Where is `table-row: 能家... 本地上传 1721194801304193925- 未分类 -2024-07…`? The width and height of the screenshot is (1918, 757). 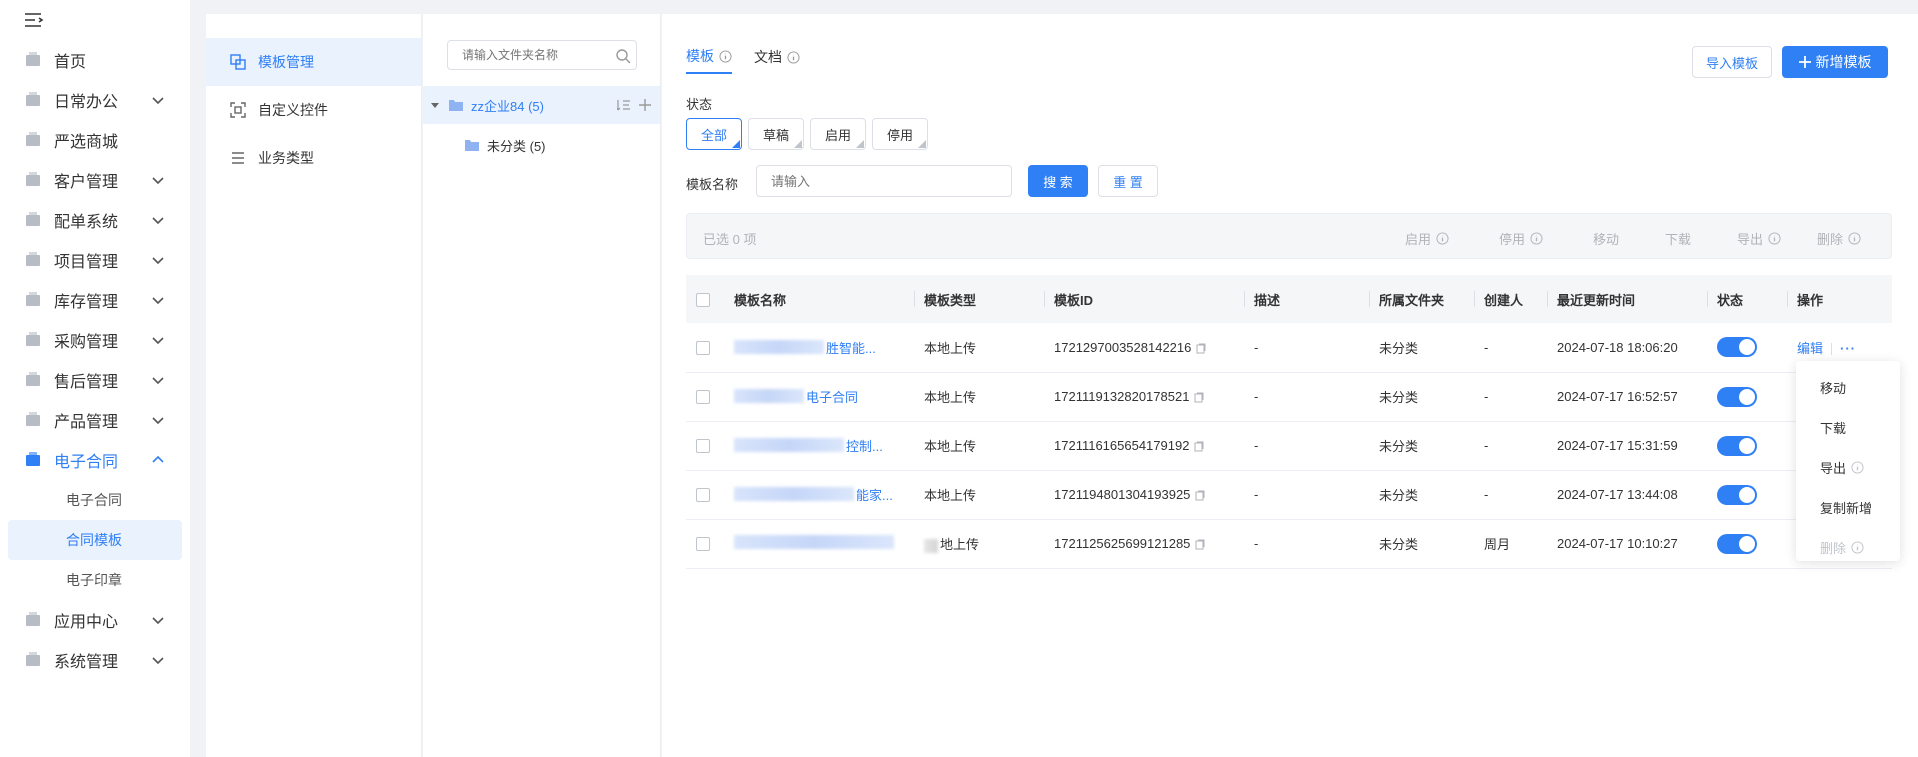
table-row: 能家... 本地上传 1721194801304193925- 未分类 -2024-07… is located at coordinates (1289, 495).